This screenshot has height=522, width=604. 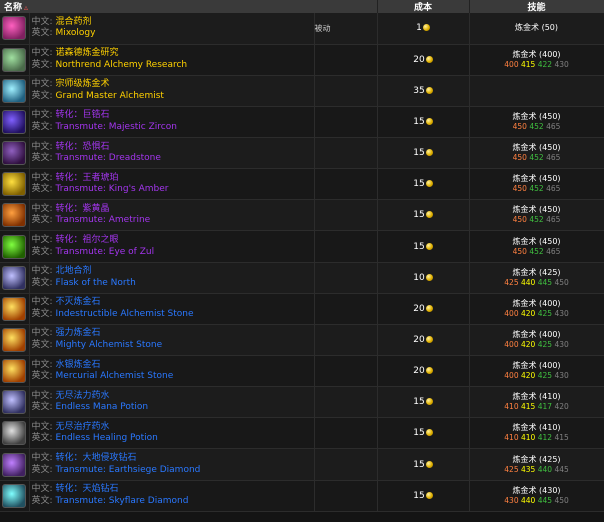 What do you see at coordinates (511, 469) in the screenshot?
I see `skill-level-value: 425` at bounding box center [511, 469].